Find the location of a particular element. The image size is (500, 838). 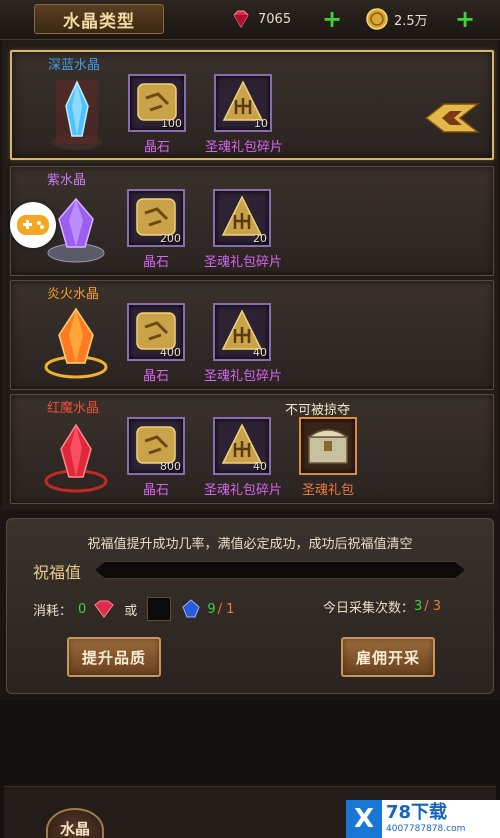

stone-count: 400 is located at coordinates (170, 352).